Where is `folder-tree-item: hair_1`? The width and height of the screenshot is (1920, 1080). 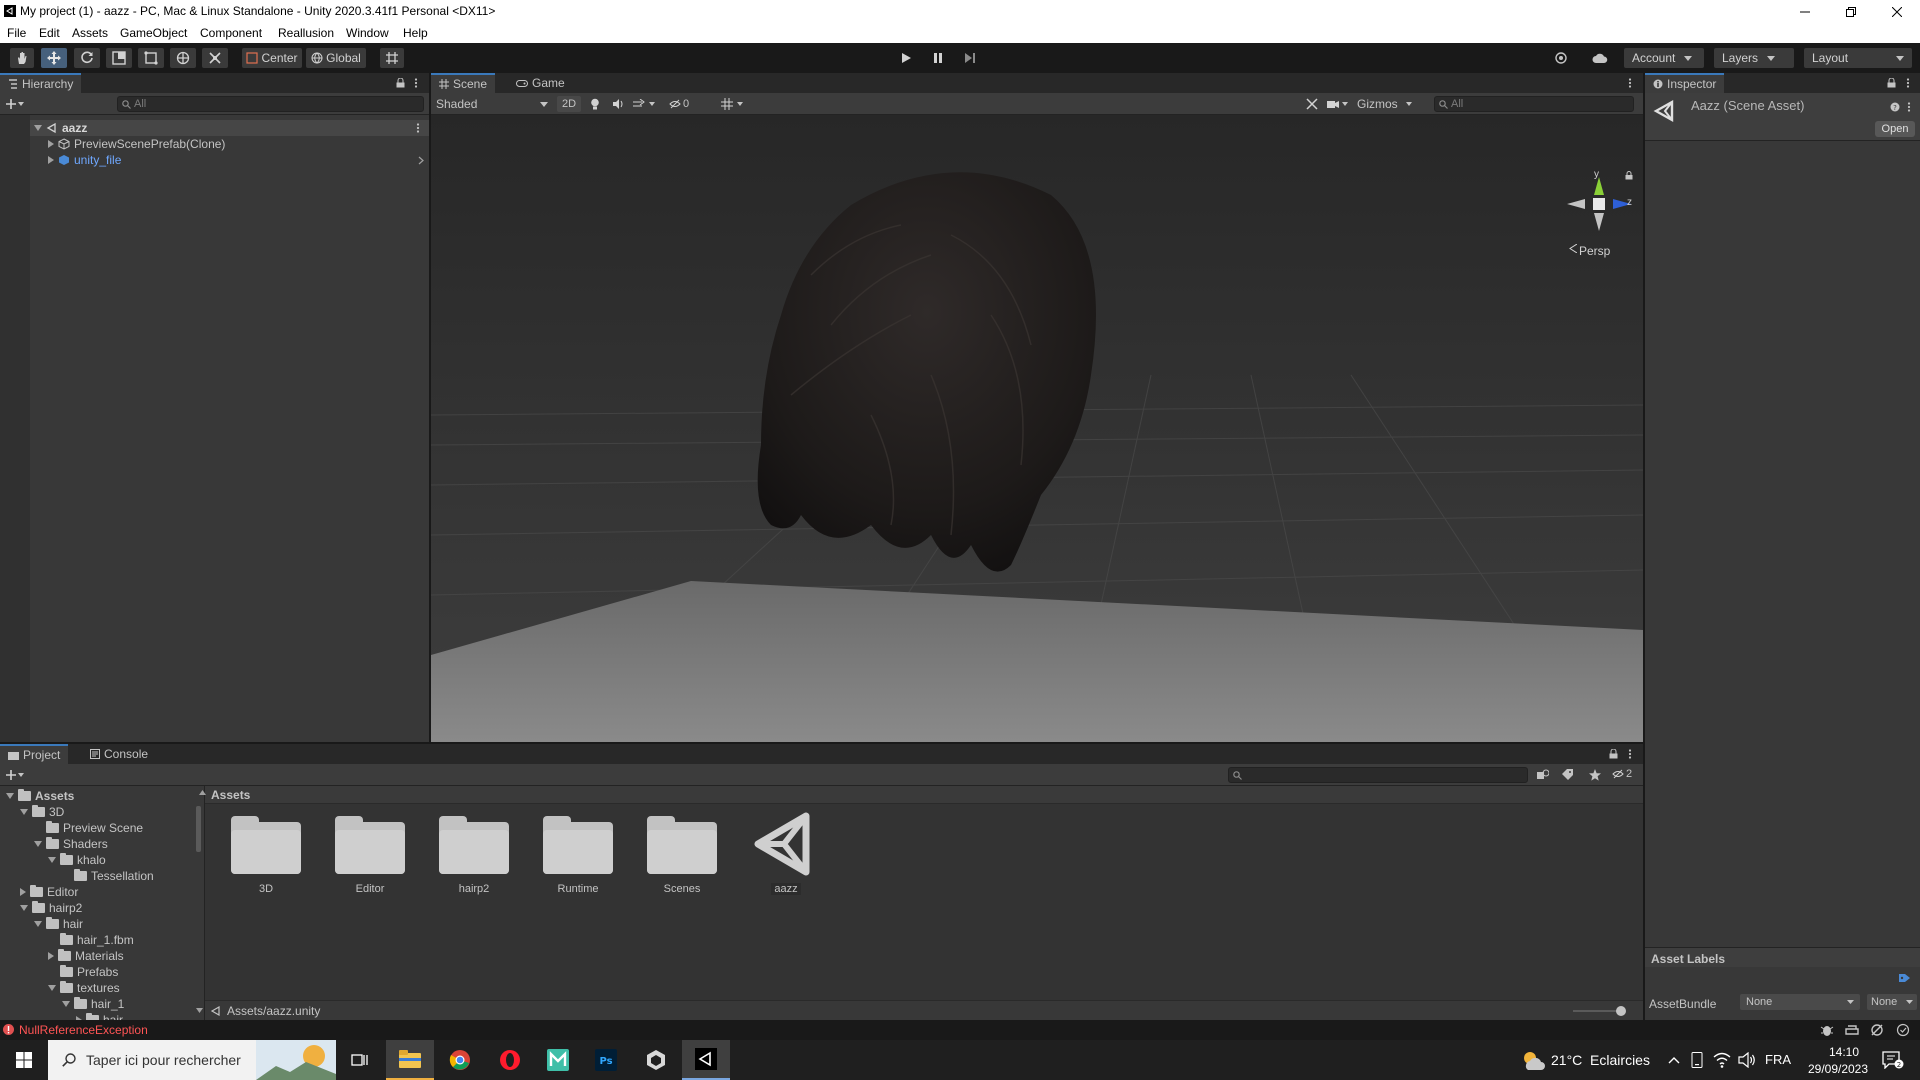 folder-tree-item: hair_1 is located at coordinates (93, 1004).